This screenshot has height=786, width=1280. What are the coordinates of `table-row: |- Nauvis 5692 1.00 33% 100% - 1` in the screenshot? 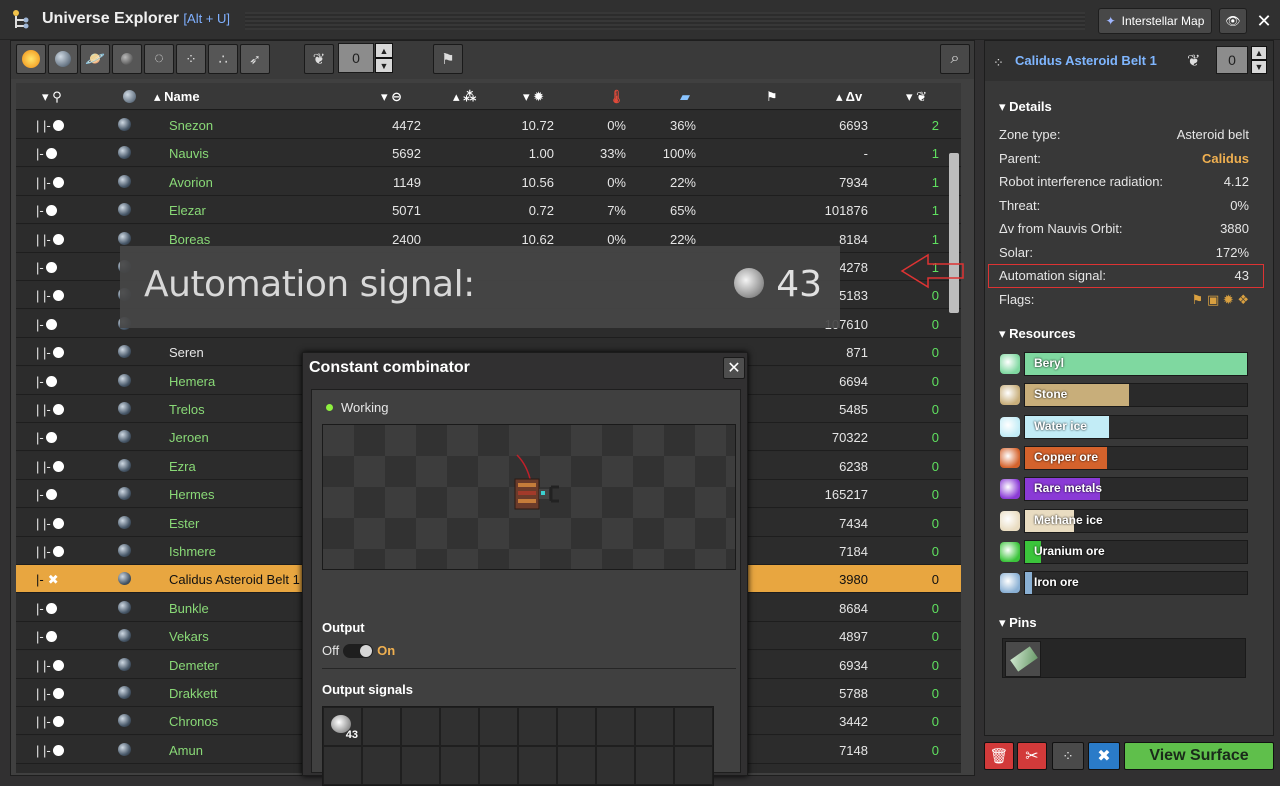 It's located at (488, 153).